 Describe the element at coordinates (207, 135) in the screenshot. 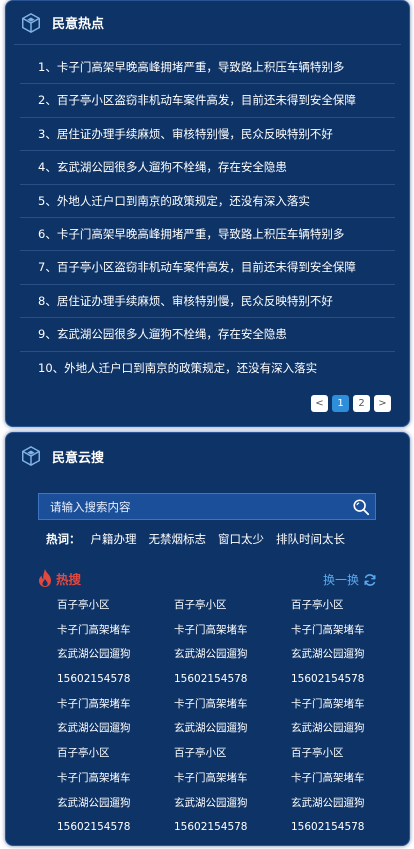

I see `hotspot-item: 3、居住证办理手续麻烦、审核特别慢，民众反映特别不好` at that location.